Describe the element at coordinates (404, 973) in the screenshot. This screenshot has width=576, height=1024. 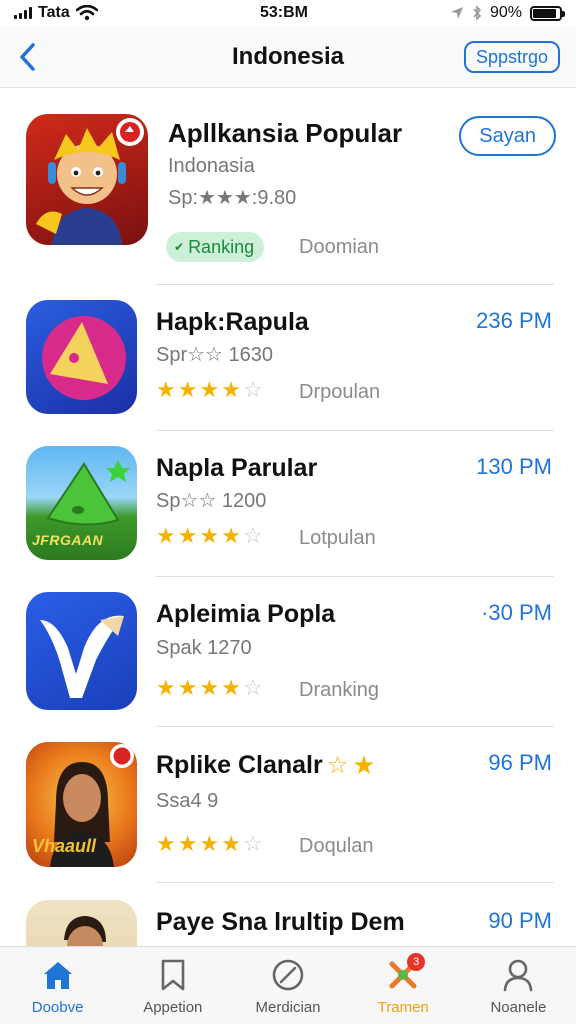
I see `games-icon: 3` at that location.